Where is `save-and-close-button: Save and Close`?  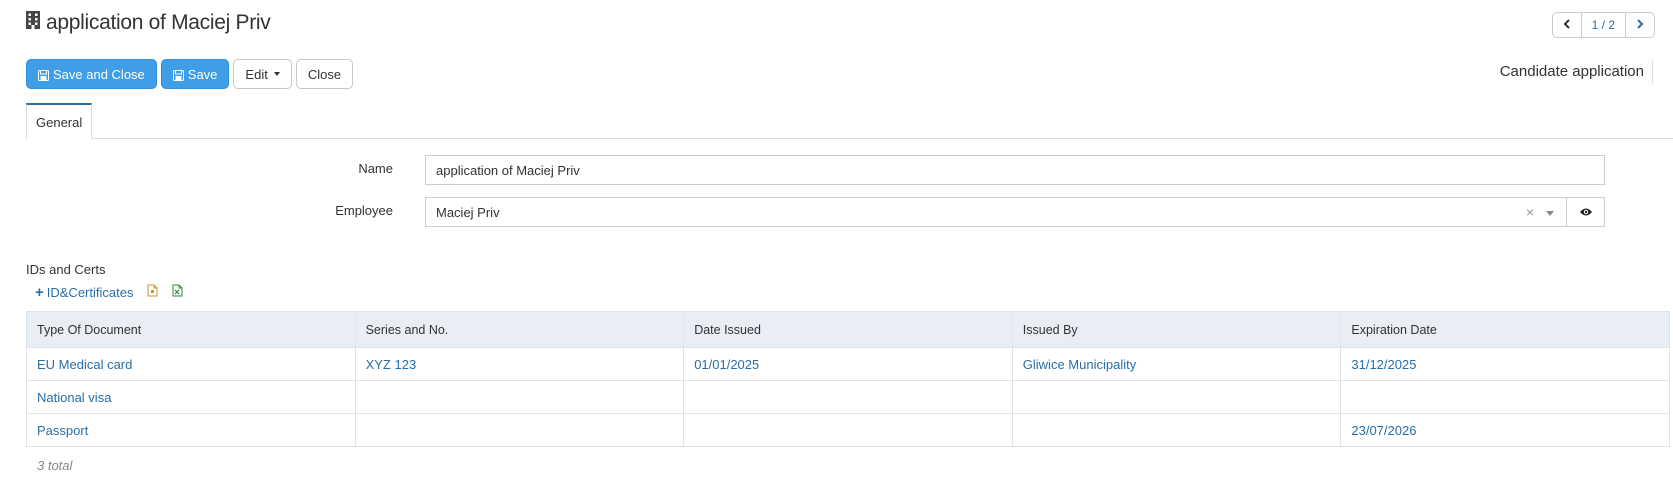
save-and-close-button: Save and Close is located at coordinates (91, 74).